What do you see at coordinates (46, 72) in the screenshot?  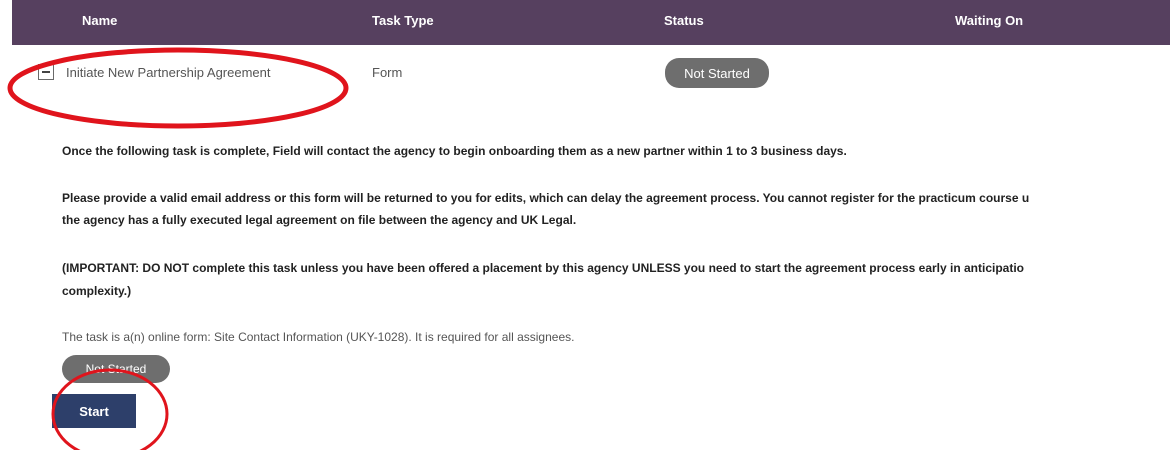 I see `collapse-toggle-icon` at bounding box center [46, 72].